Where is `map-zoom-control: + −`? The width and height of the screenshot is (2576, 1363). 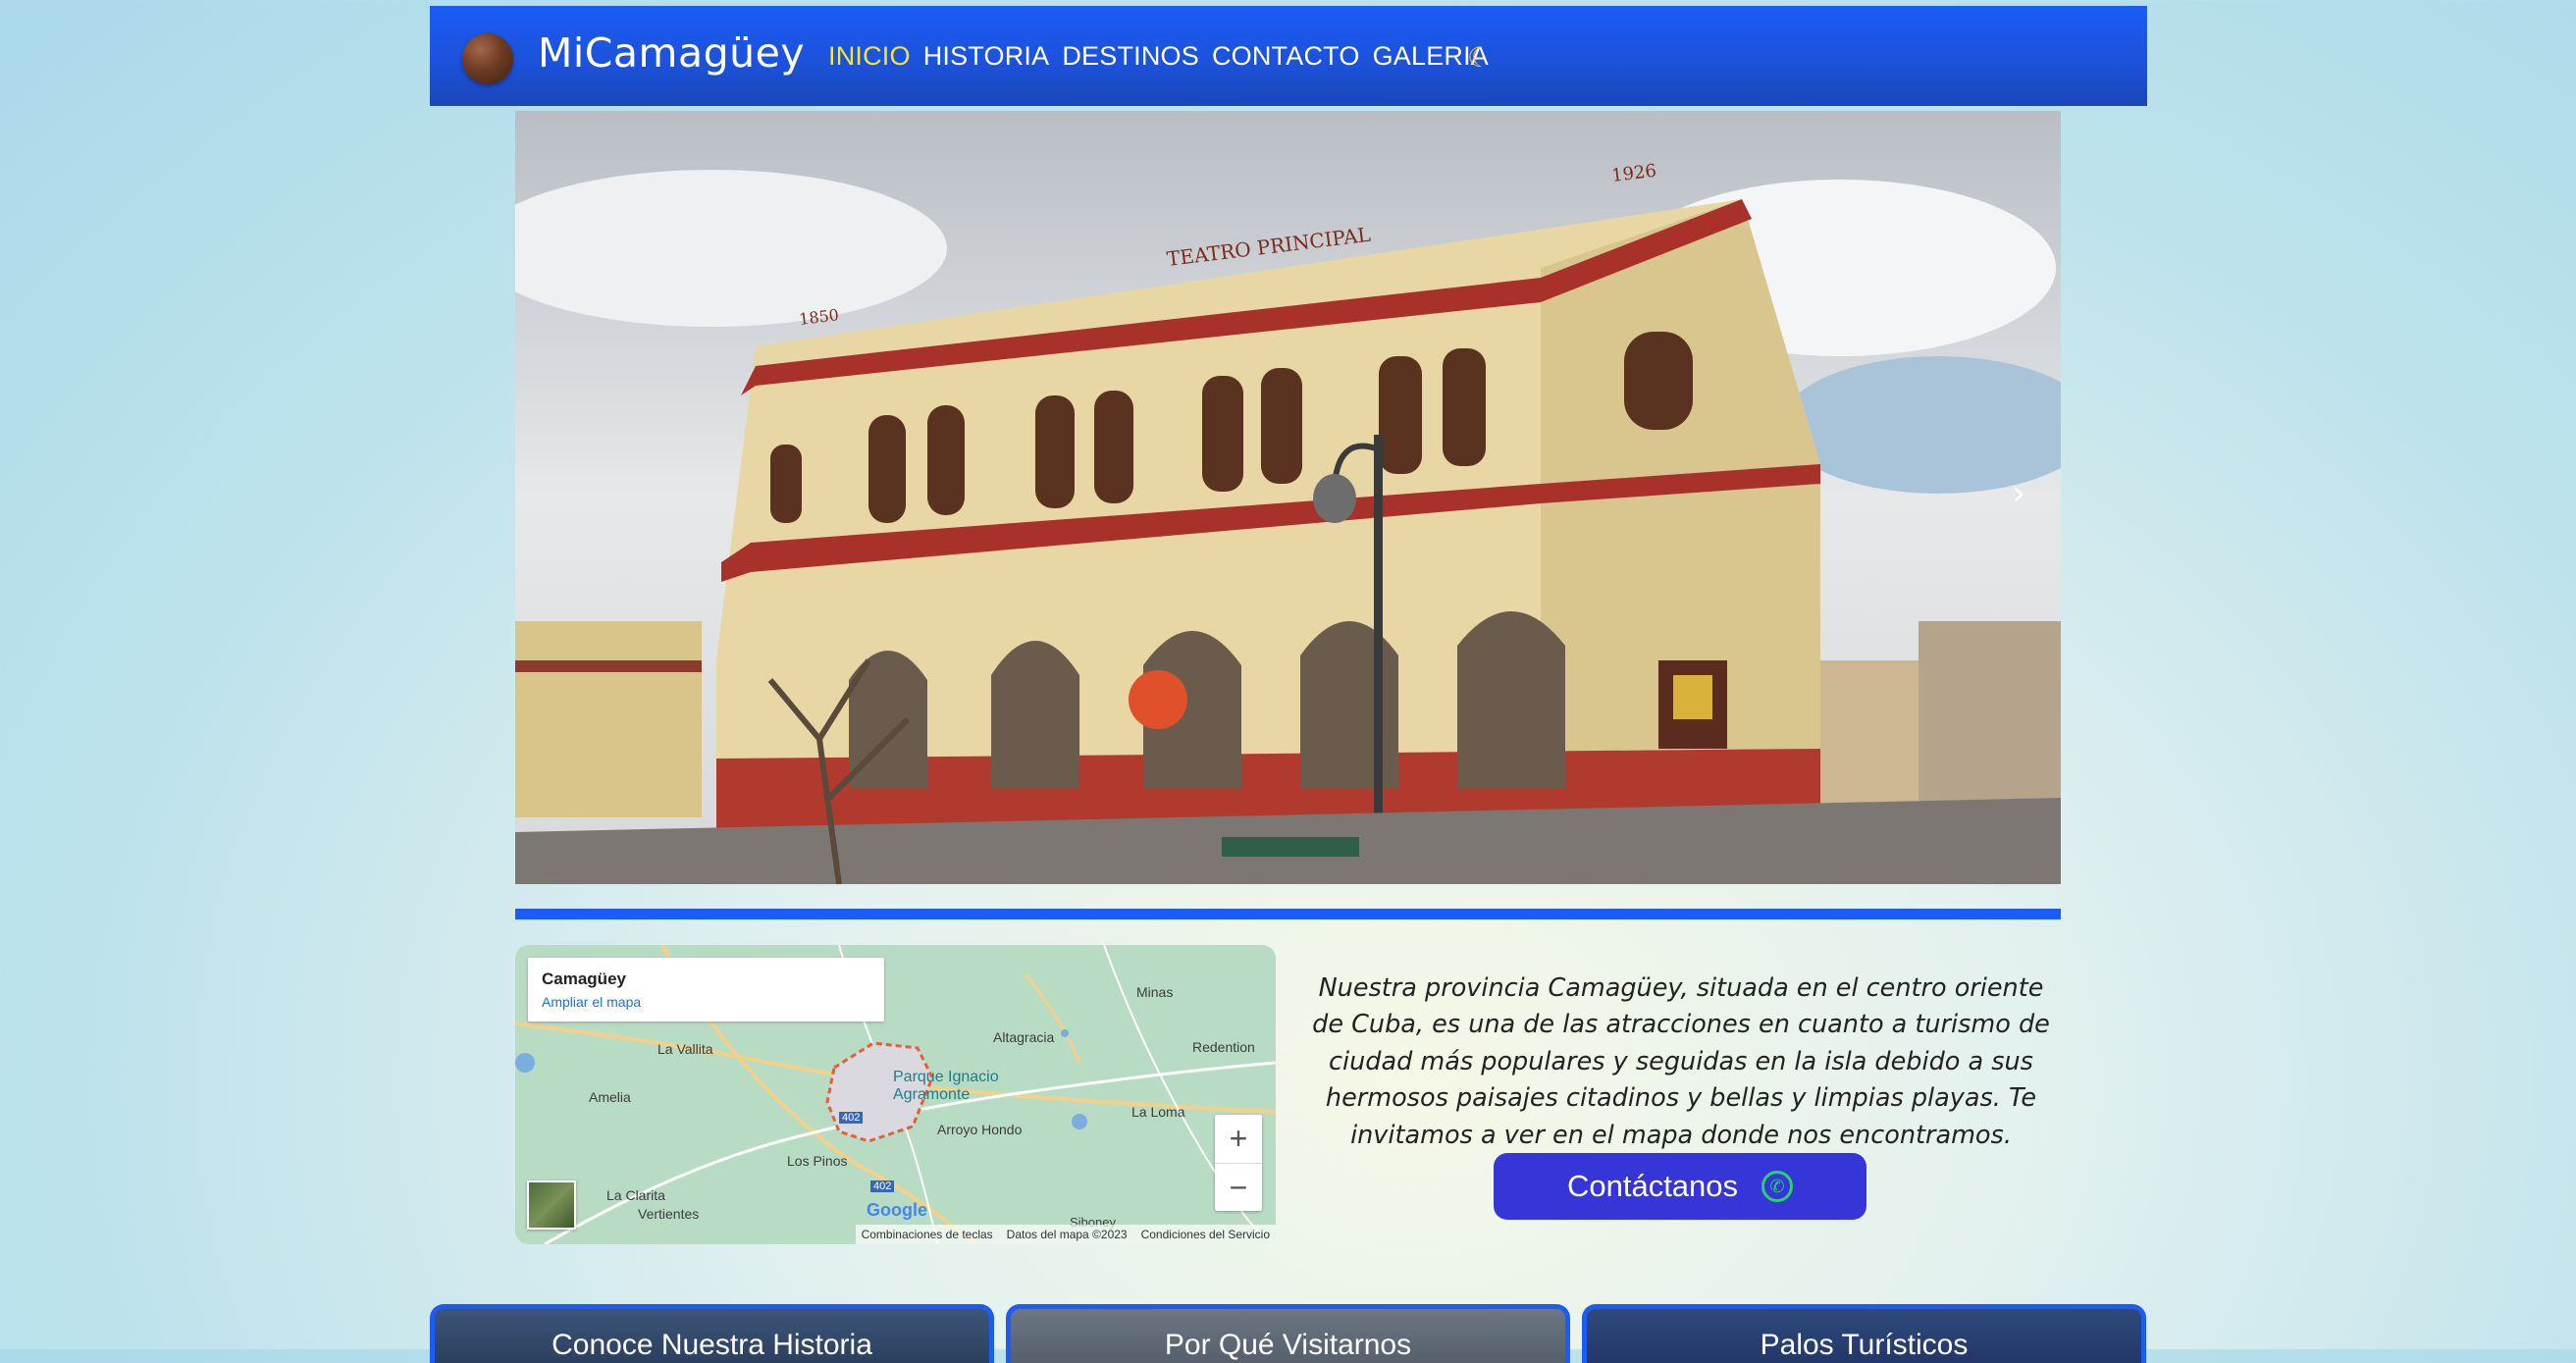 map-zoom-control: + − is located at coordinates (1238, 1163).